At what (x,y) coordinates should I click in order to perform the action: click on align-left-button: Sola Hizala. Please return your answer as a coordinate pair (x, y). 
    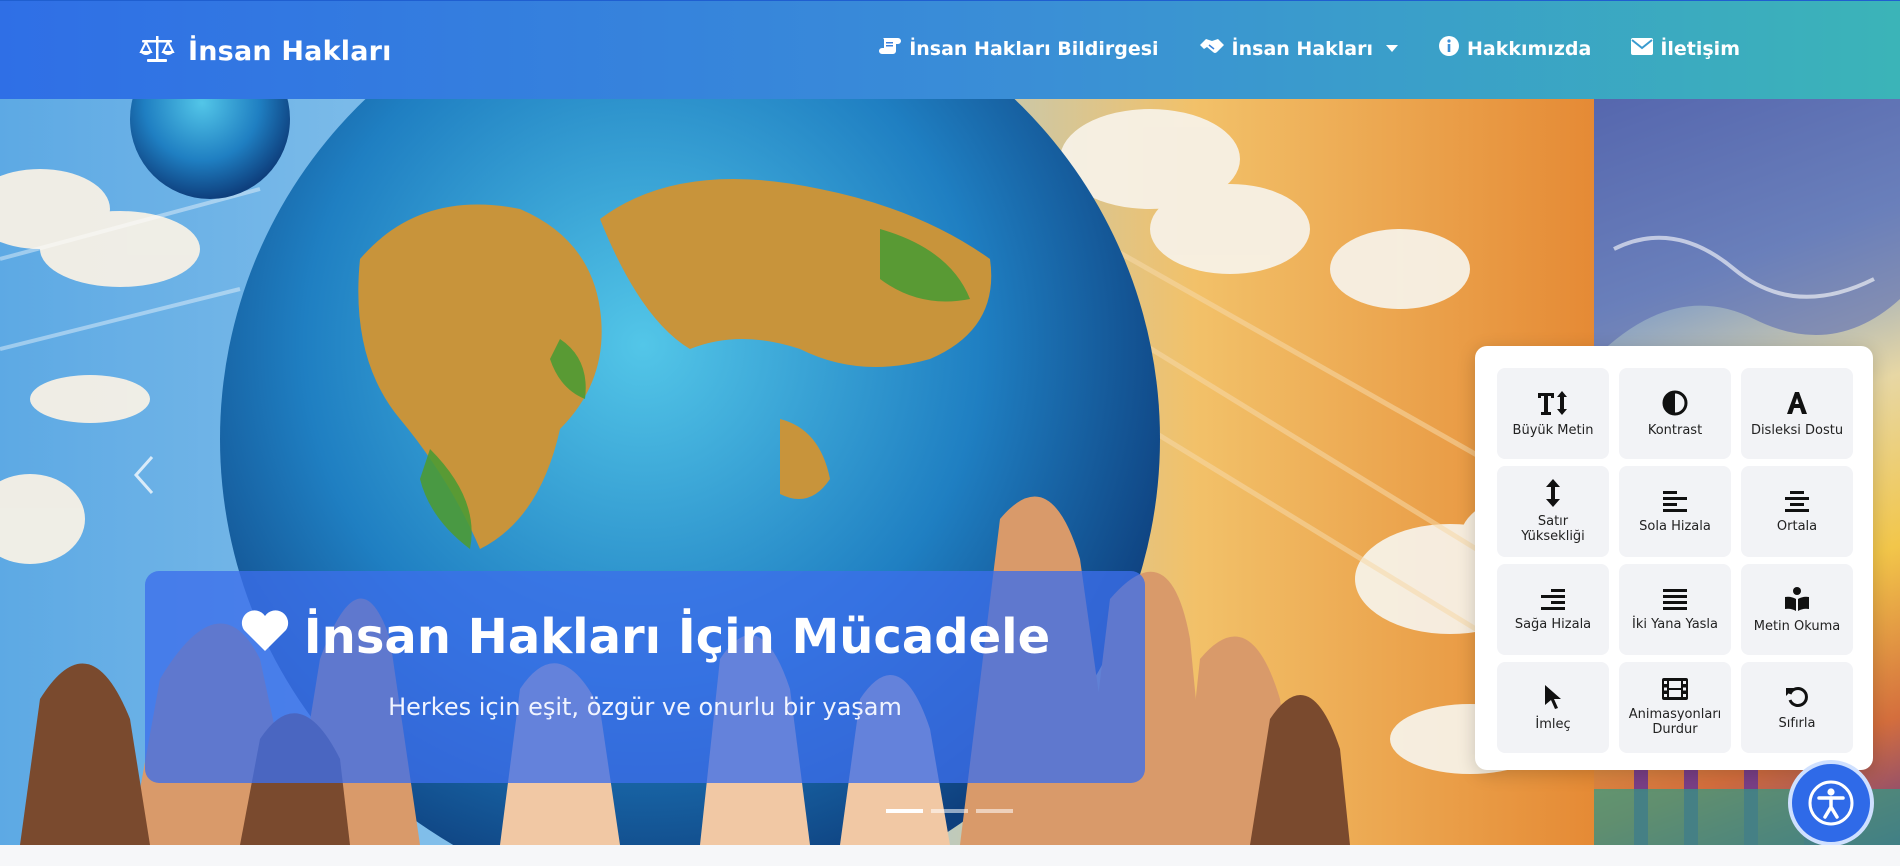
    Looking at the image, I should click on (1675, 511).